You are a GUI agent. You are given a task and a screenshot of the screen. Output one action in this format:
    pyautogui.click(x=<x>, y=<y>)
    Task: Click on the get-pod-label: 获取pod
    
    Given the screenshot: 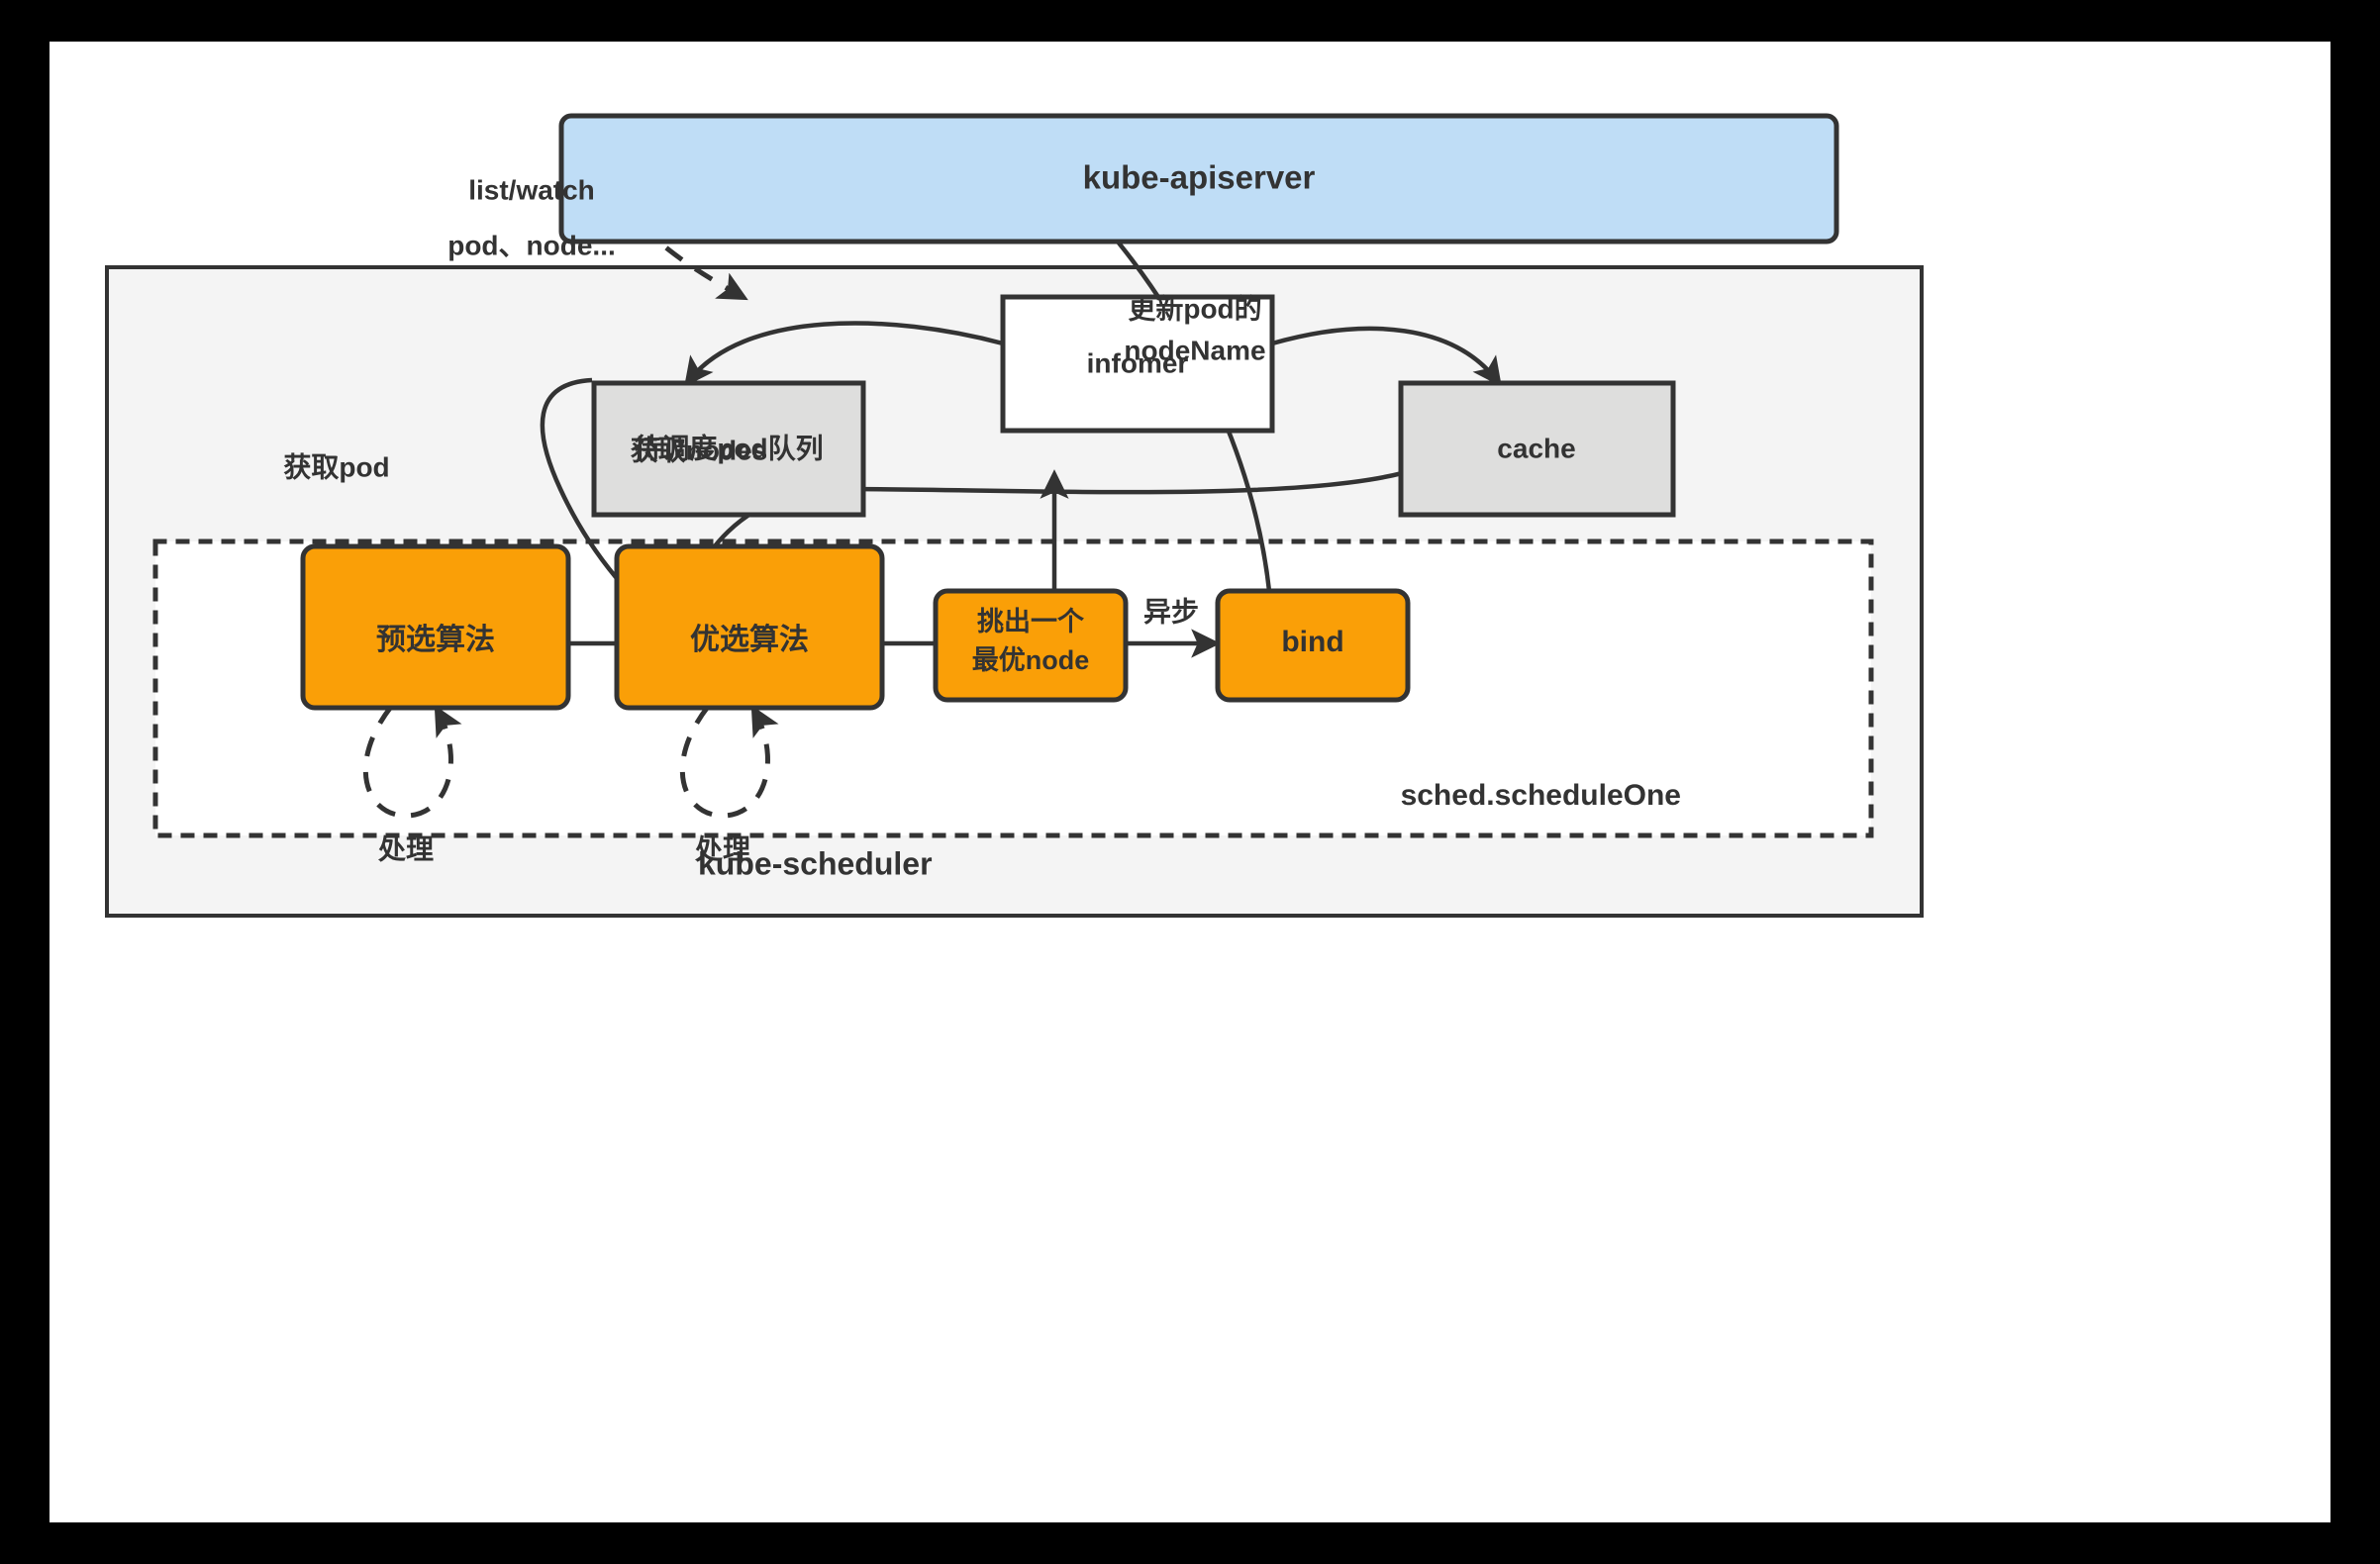 What is the action you would take?
    pyautogui.click(x=336, y=466)
    